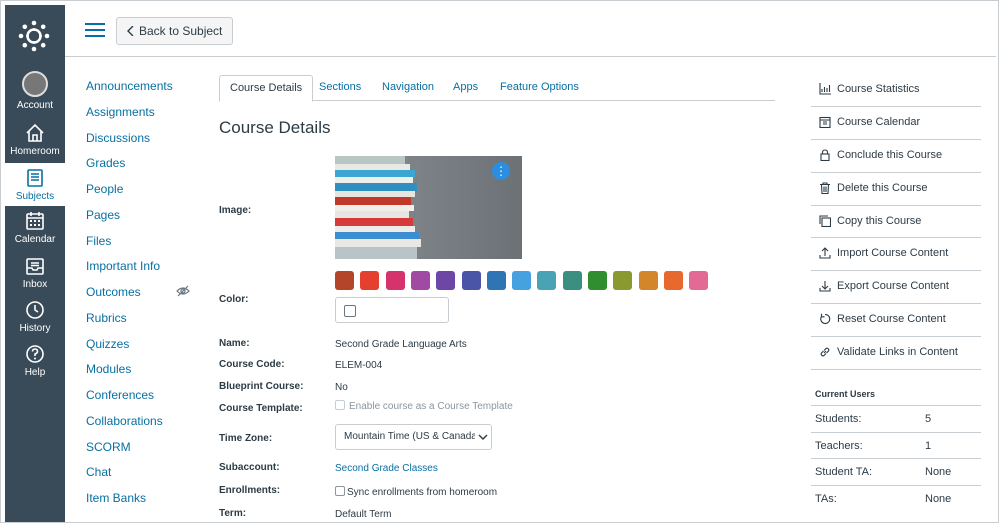  I want to click on course-nav-scorm: SCORM, so click(143, 451).